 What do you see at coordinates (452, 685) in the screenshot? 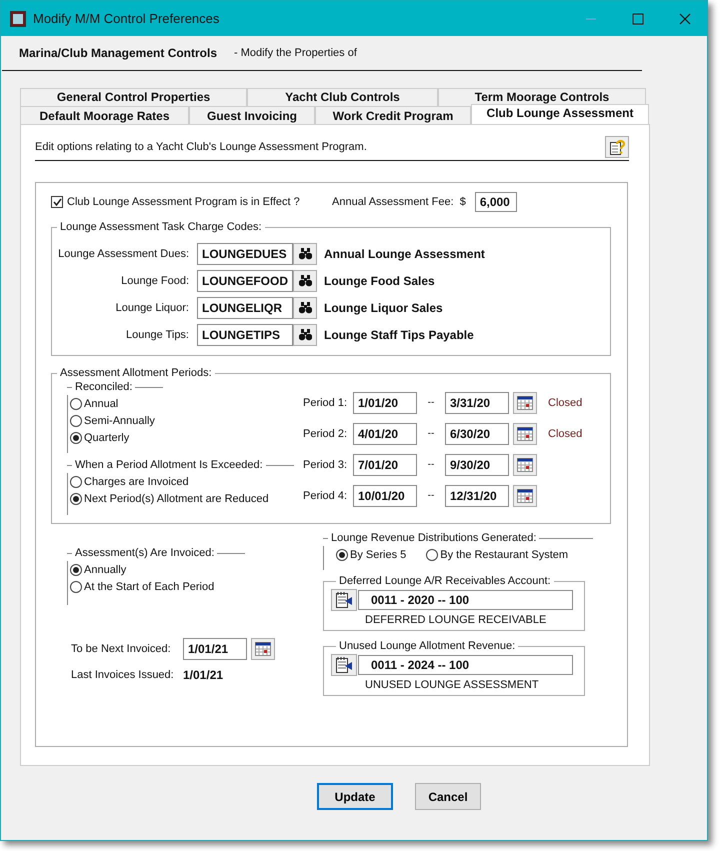
I see `account-description: UNUSED LOUNGE ASSESSMENT` at bounding box center [452, 685].